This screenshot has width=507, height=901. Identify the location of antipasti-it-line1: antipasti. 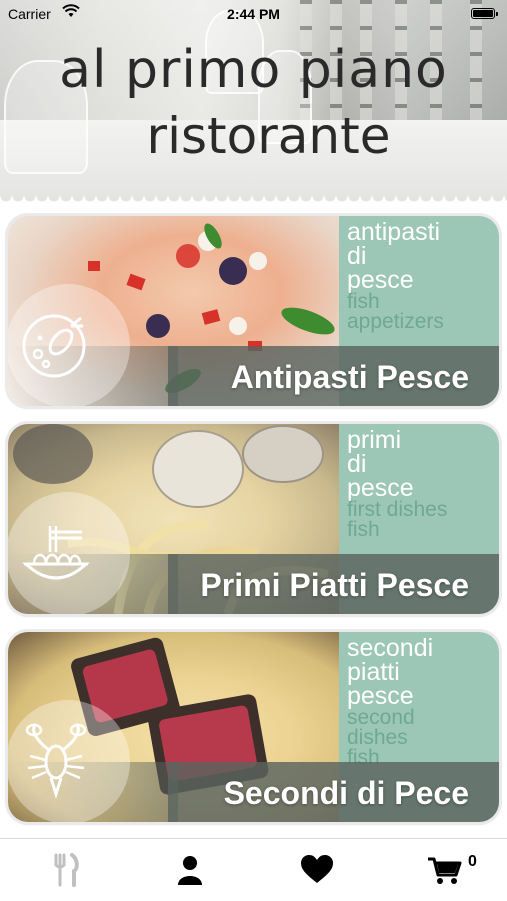
(394, 232).